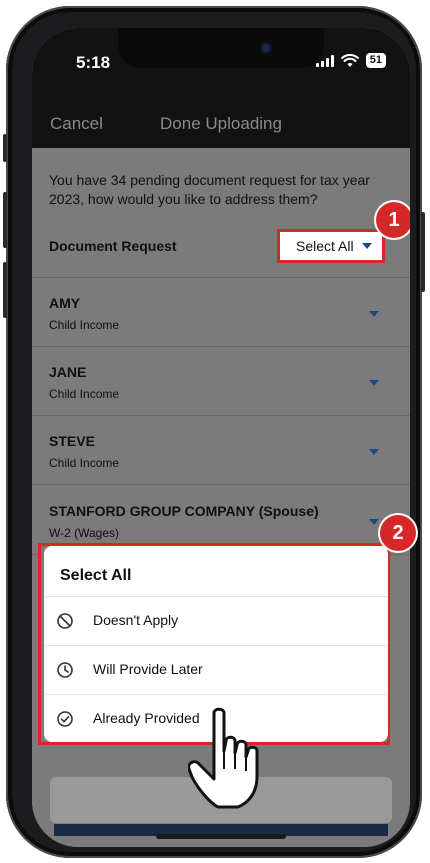 This screenshot has height=863, width=430. I want to click on sheet-title: Select All, so click(96, 575).